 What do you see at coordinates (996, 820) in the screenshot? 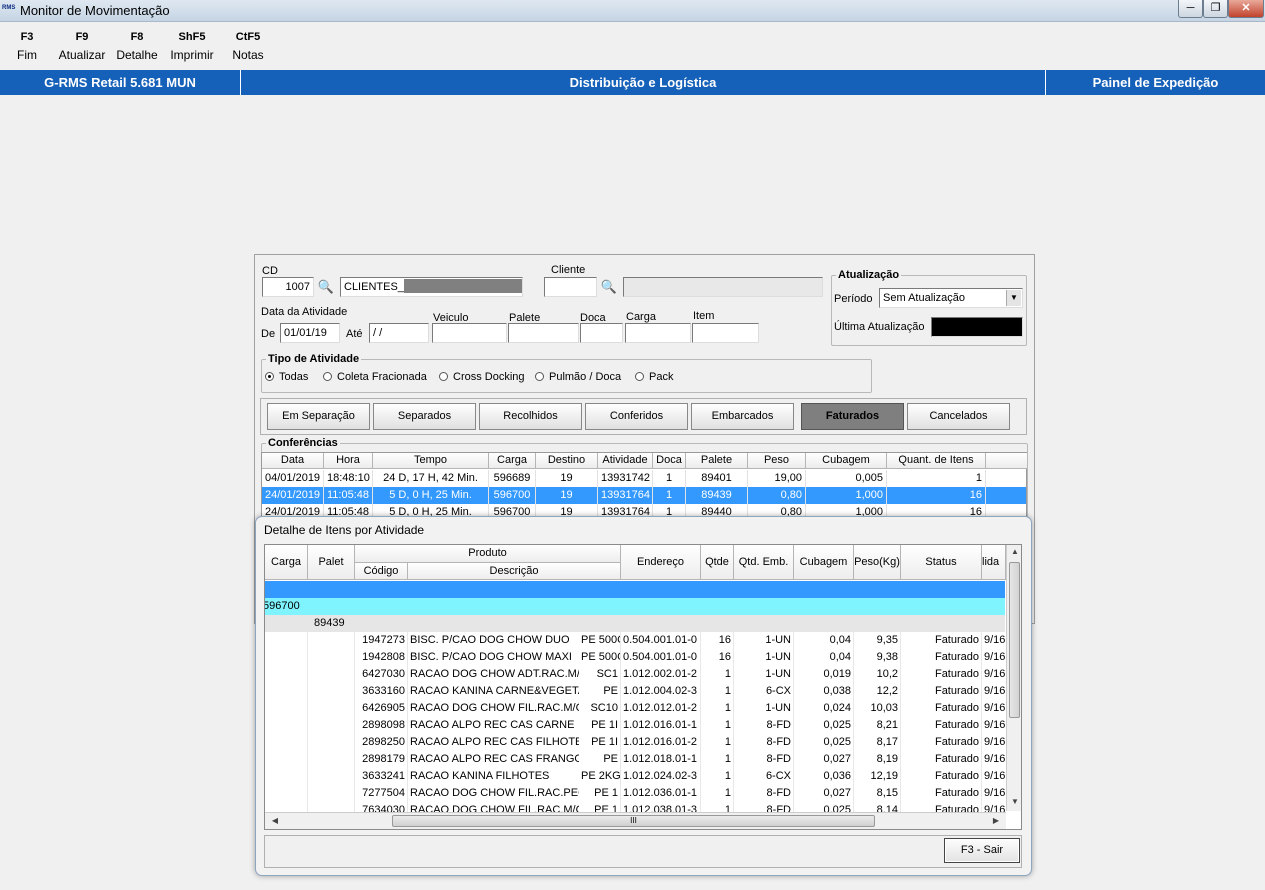
I see `scroll-right-icon: ▶` at bounding box center [996, 820].